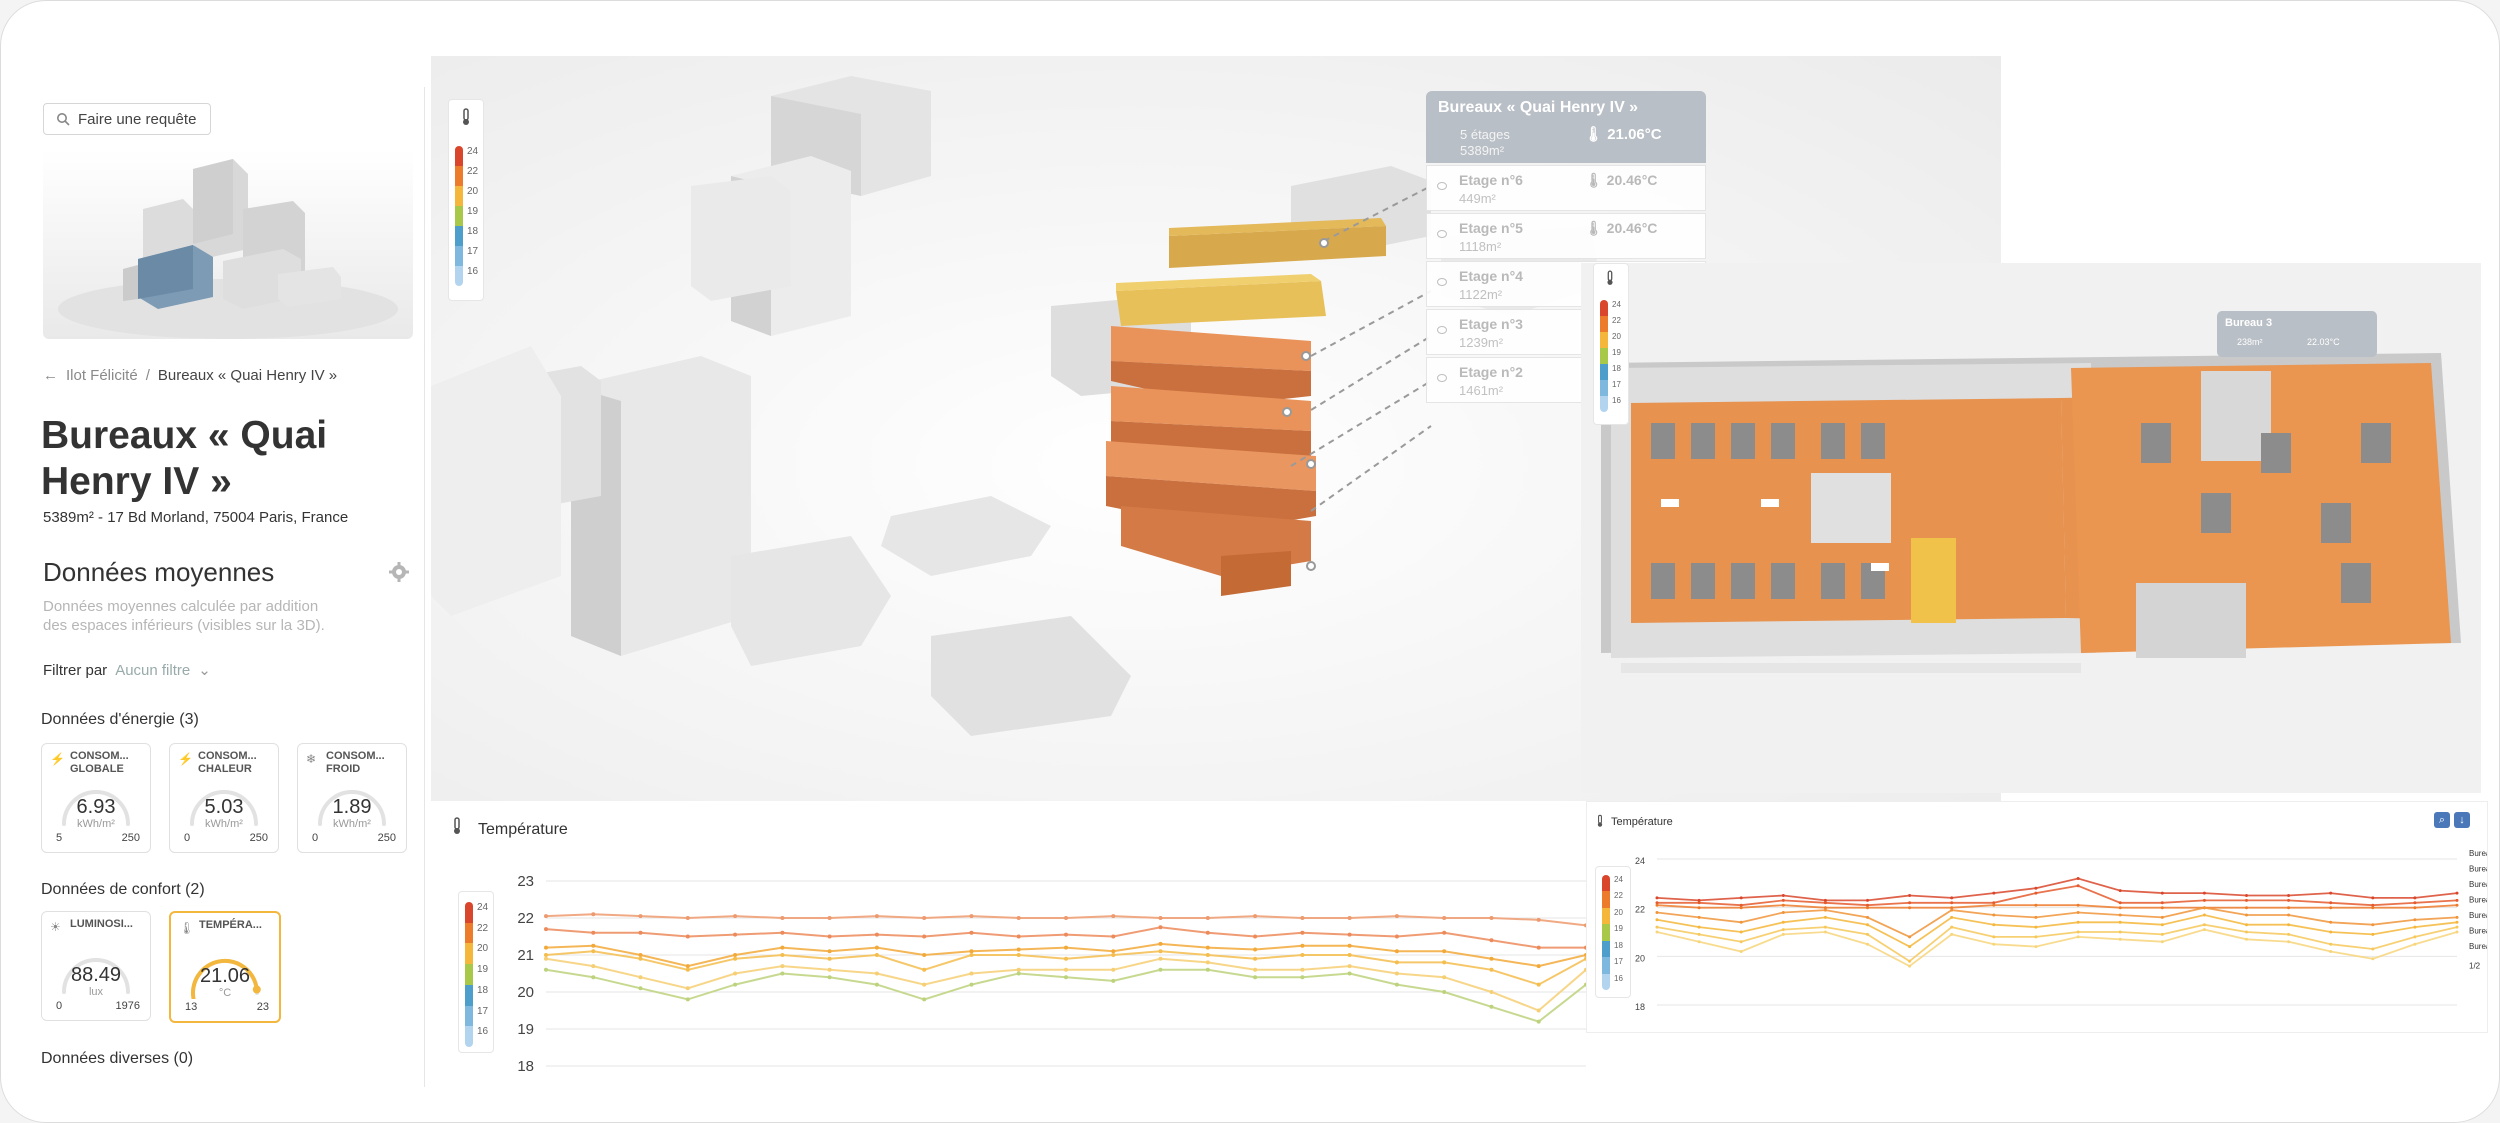 The height and width of the screenshot is (1123, 2500). Describe the element at coordinates (1477, 198) in the screenshot. I see `floor-area: 449m²` at that location.